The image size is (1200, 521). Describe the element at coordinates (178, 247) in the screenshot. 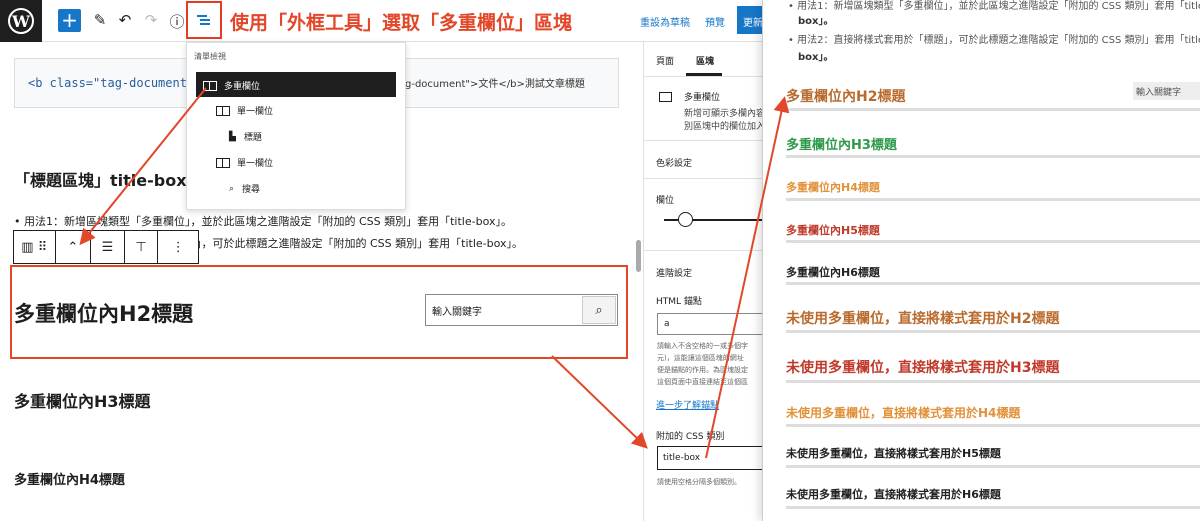

I see `more-options-icon: ⋮` at that location.